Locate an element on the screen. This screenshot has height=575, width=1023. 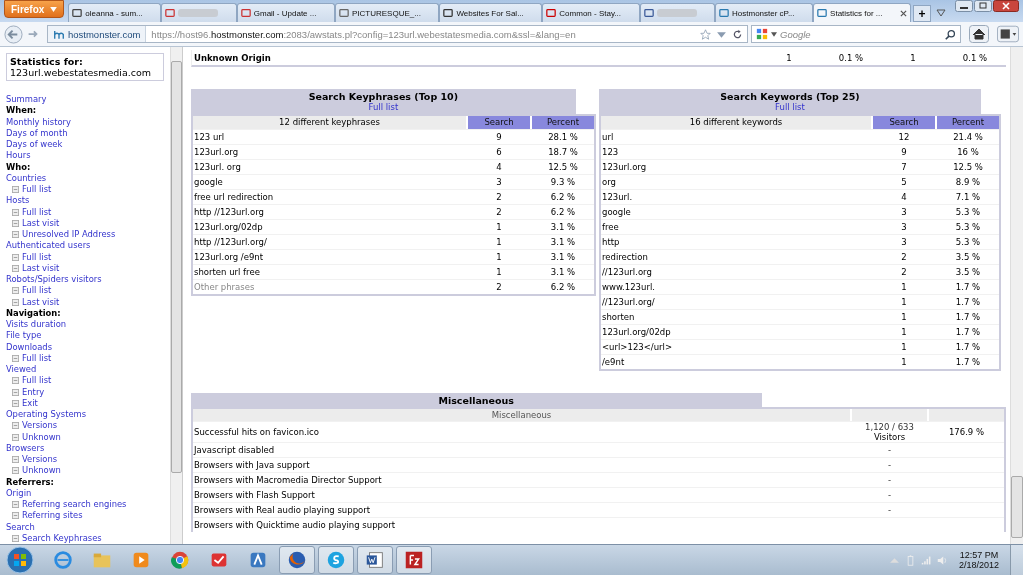
search-engine-icon is located at coordinates (762, 34).